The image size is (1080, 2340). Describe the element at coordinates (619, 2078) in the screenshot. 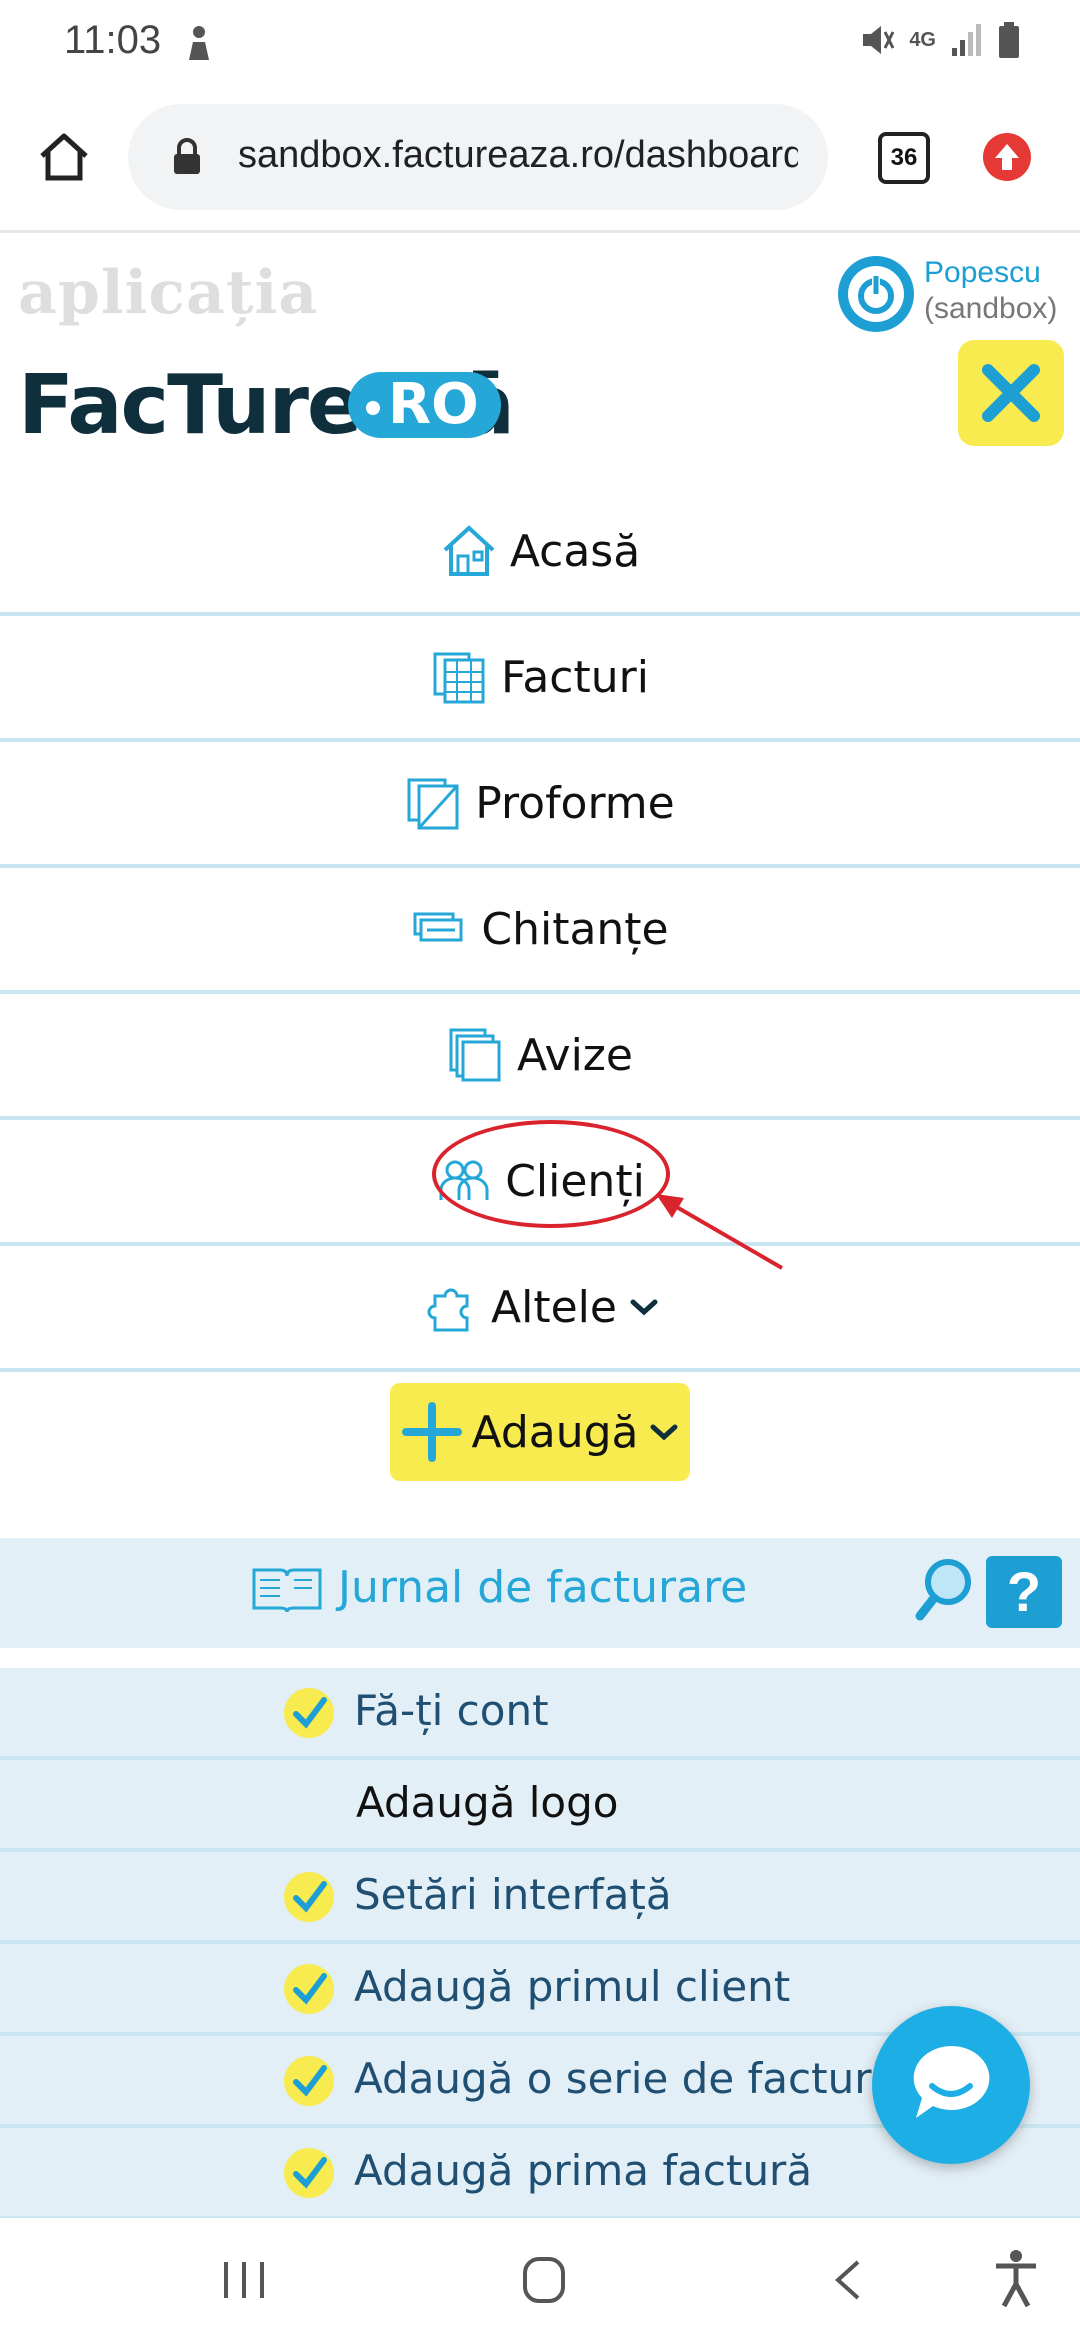

I see `checklist-label: Adaugă o serie de facturi` at that location.